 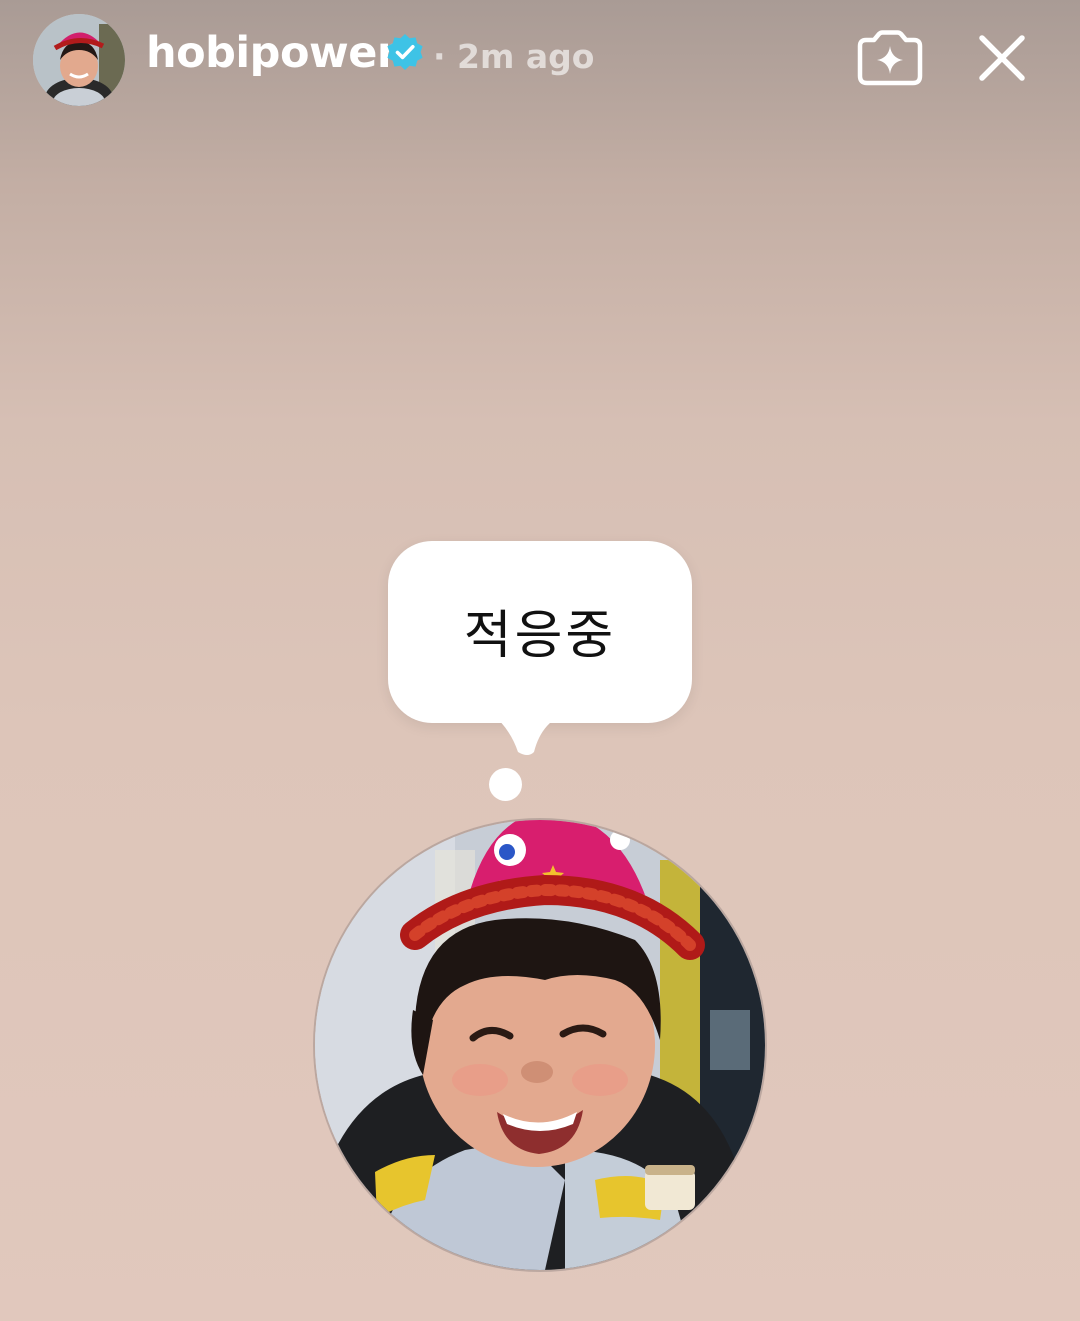 I want to click on bubble-dot, so click(x=505, y=784).